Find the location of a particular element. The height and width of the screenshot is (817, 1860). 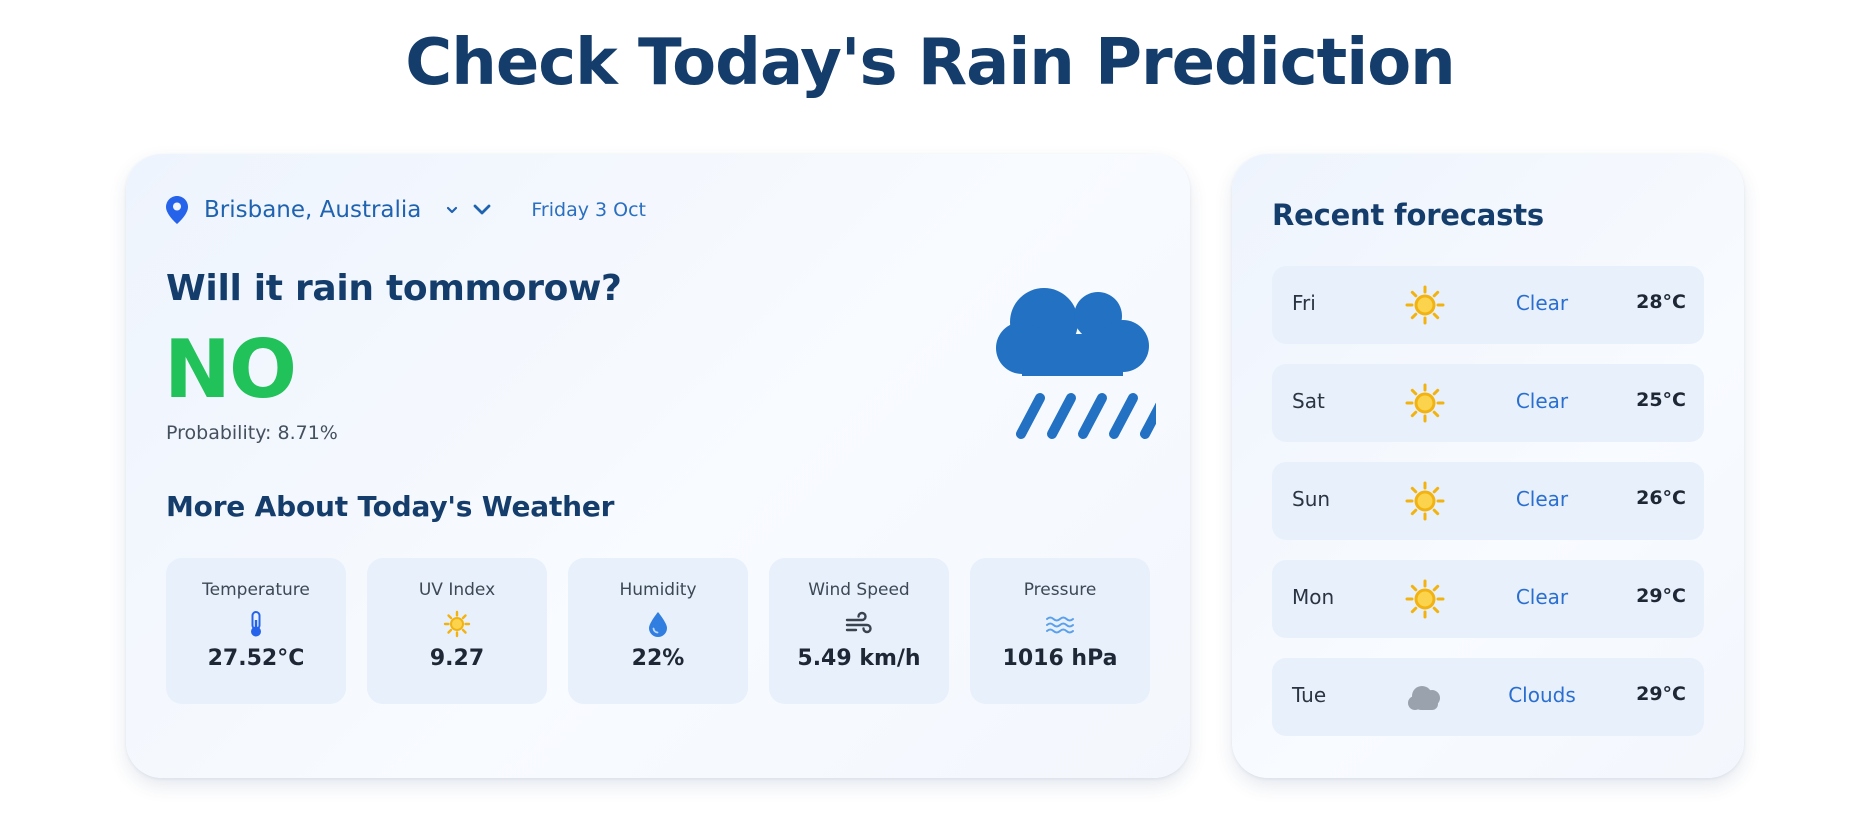

forecast-row-tue: Tue Clouds 29°C is located at coordinates (1488, 697).